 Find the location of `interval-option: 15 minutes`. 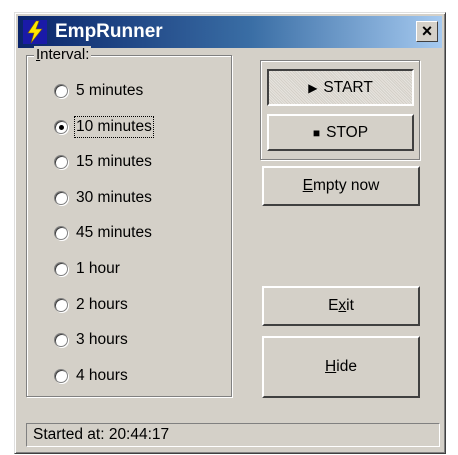

interval-option: 15 minutes is located at coordinates (103, 162).